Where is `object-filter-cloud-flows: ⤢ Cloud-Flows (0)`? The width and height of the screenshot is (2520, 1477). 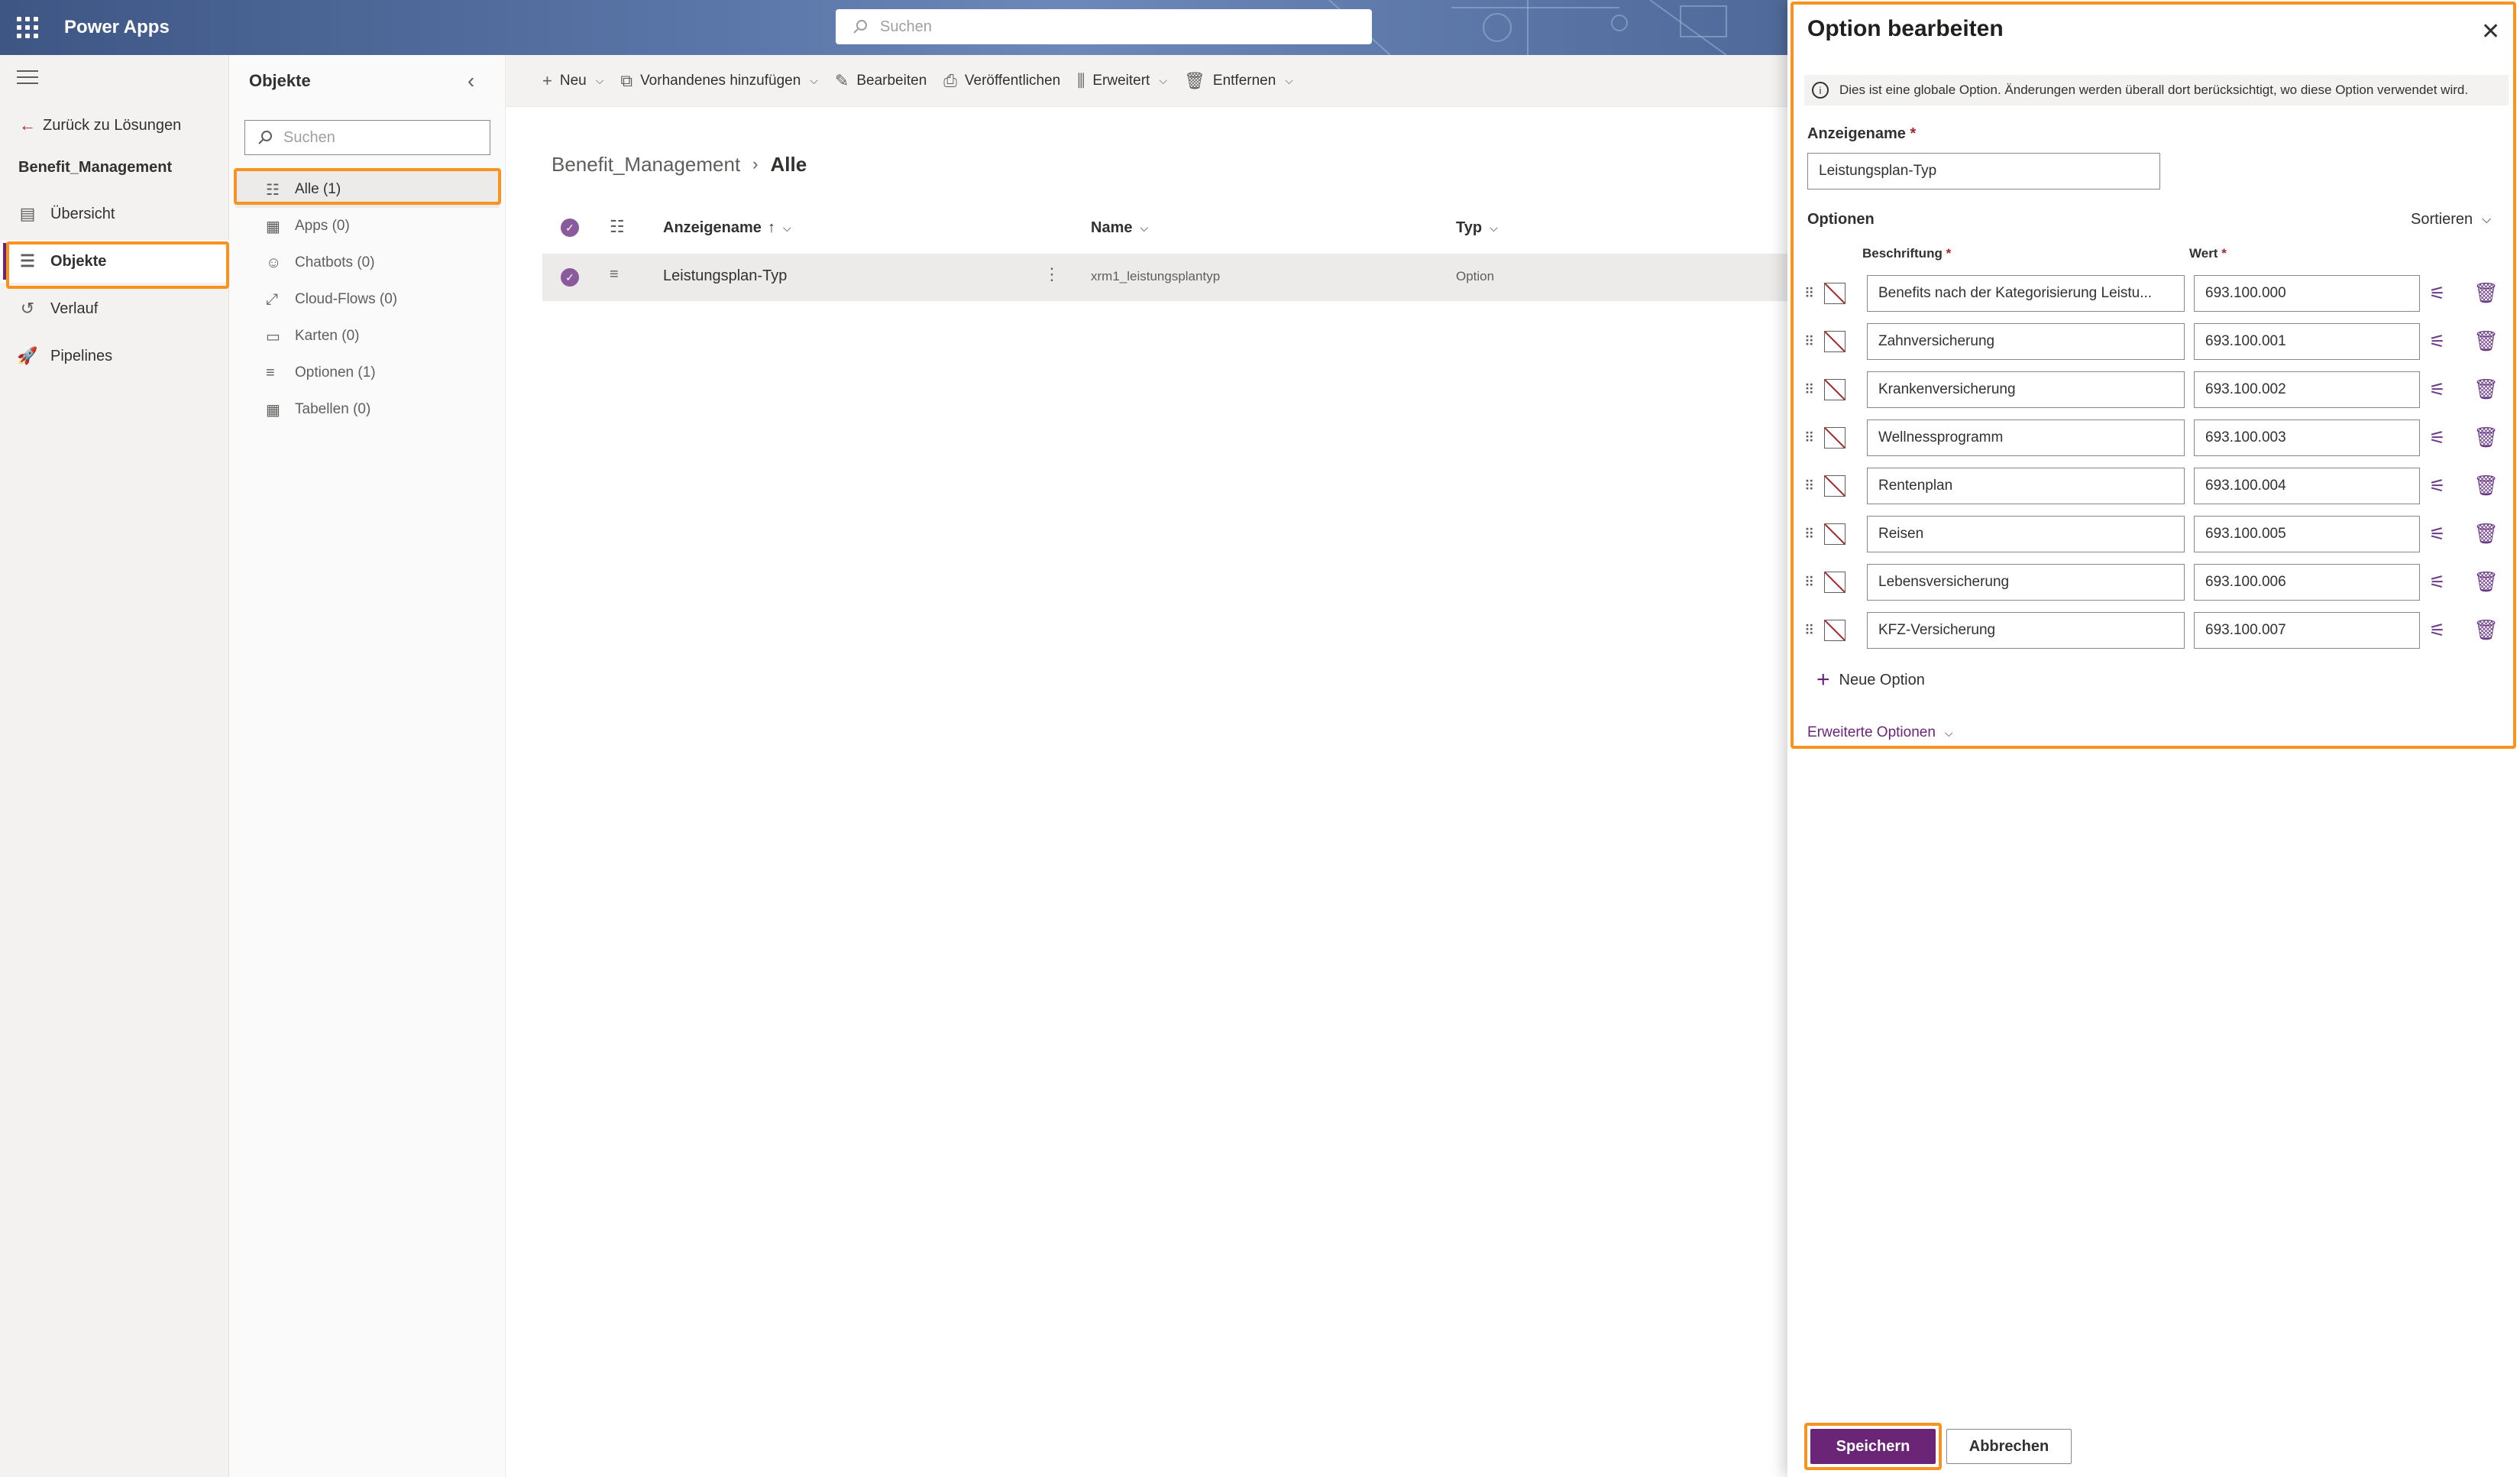
object-filter-cloud-flows: ⤢ Cloud-Flows (0) is located at coordinates (368, 299).